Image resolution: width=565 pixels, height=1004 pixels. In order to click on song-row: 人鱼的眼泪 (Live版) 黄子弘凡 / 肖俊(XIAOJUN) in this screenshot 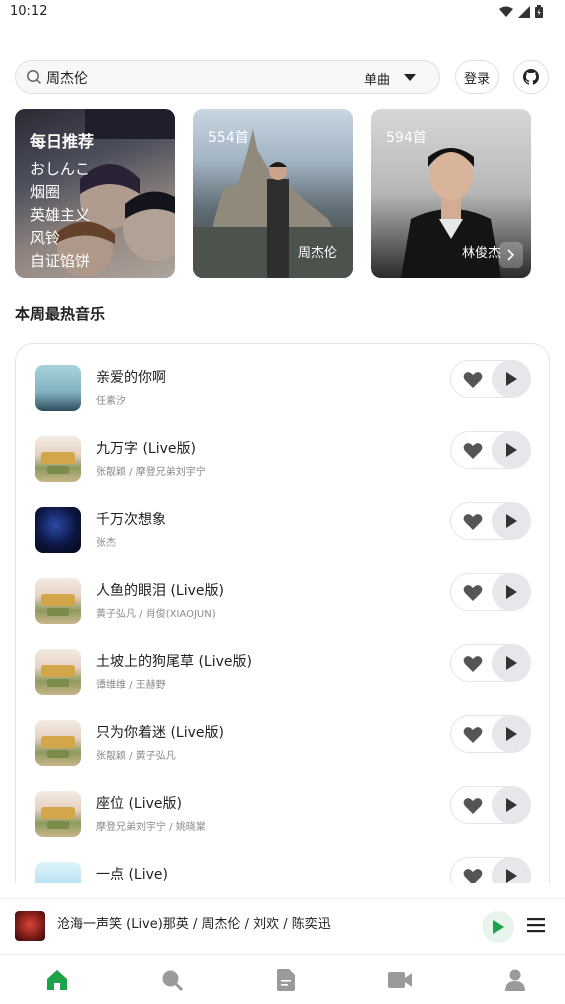, I will do `click(282, 611)`.